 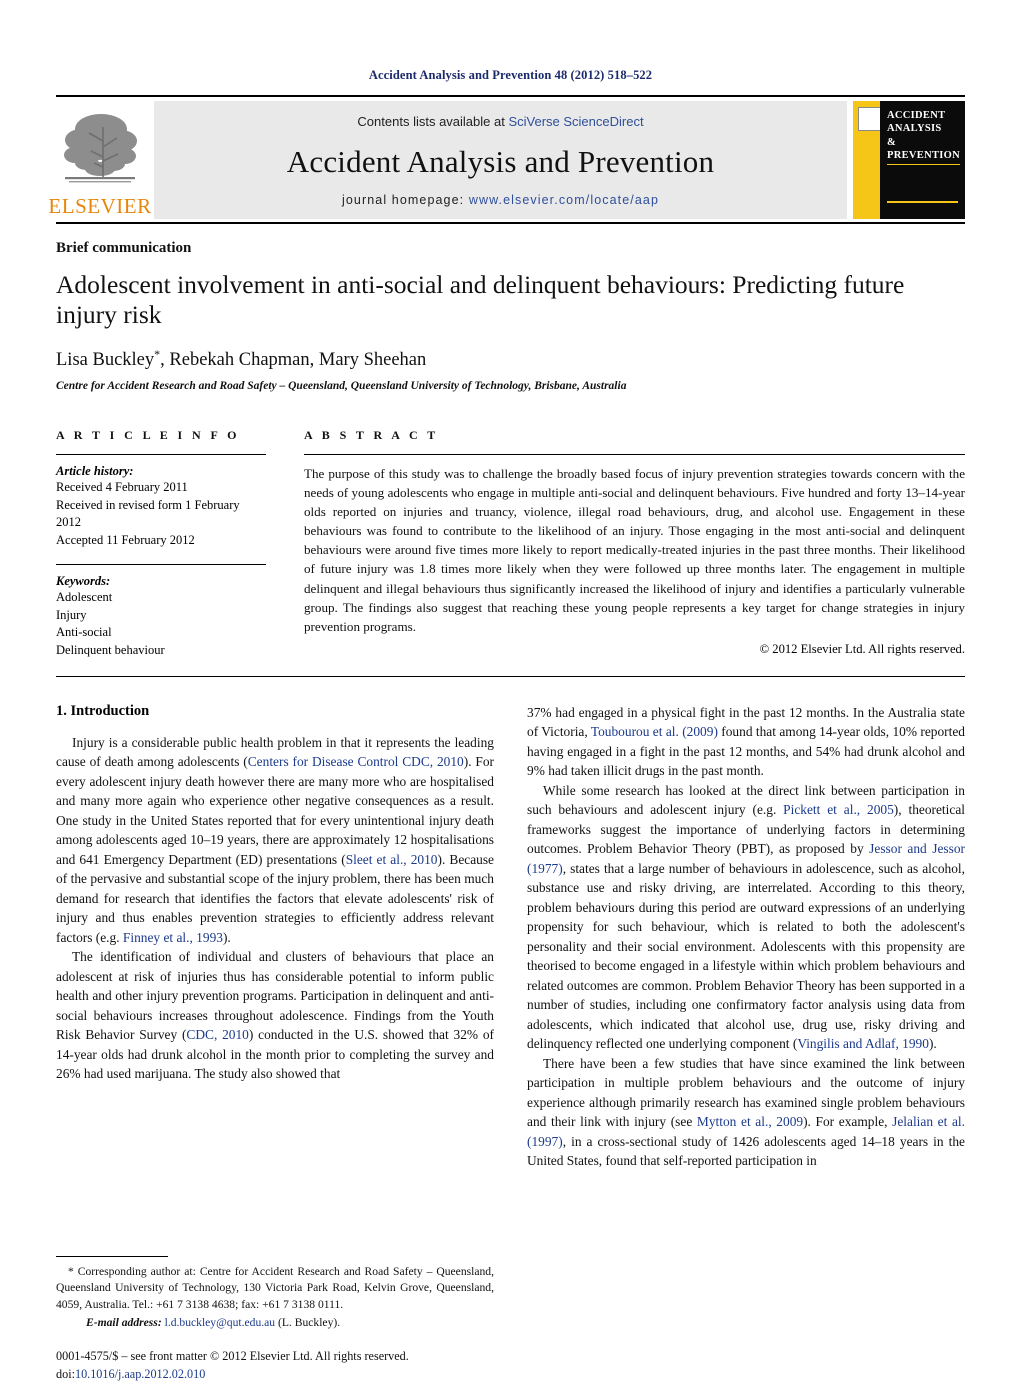 I want to click on journal-homepage-link: www.elsevier.com/locate/aap, so click(x=564, y=200).